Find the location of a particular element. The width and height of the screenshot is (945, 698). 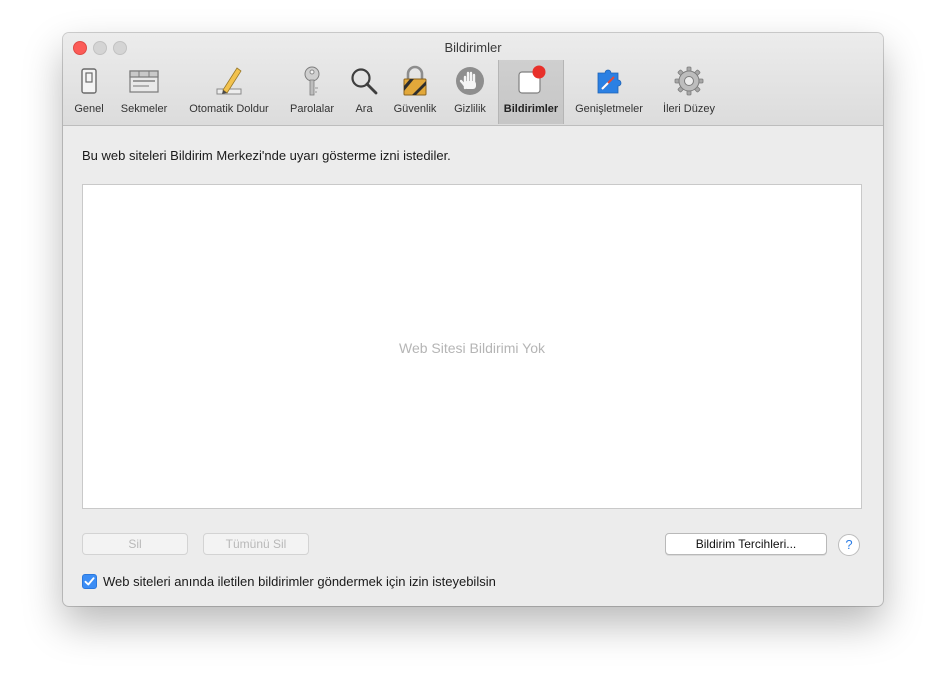

magnifier-icon is located at coordinates (364, 81).